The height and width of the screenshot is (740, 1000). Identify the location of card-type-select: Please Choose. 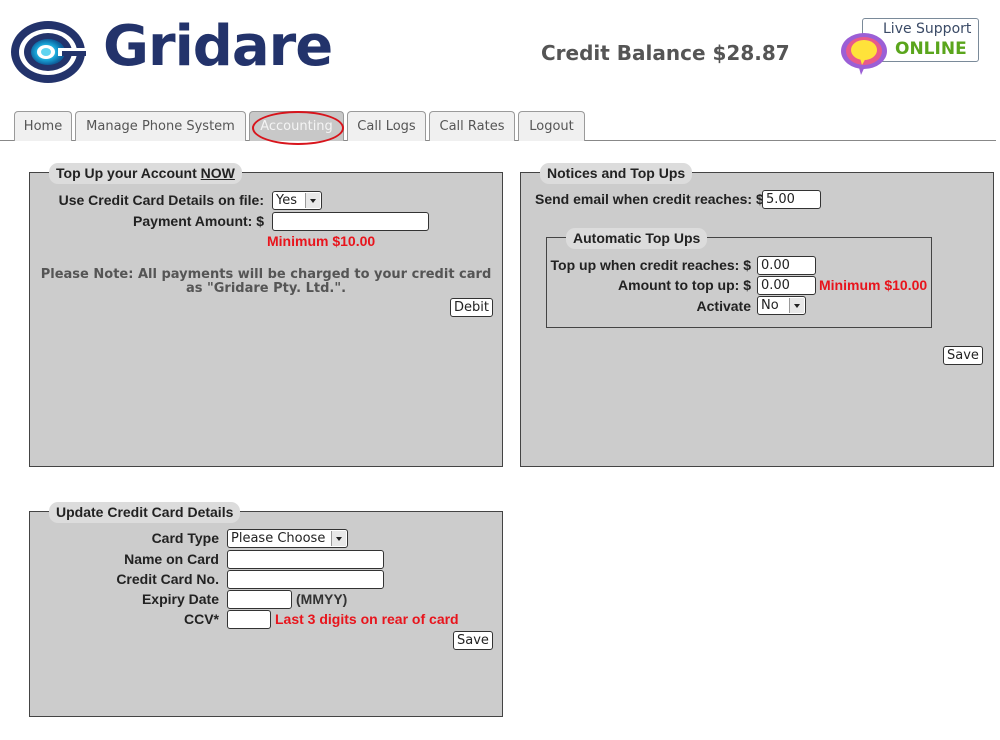
(287, 538).